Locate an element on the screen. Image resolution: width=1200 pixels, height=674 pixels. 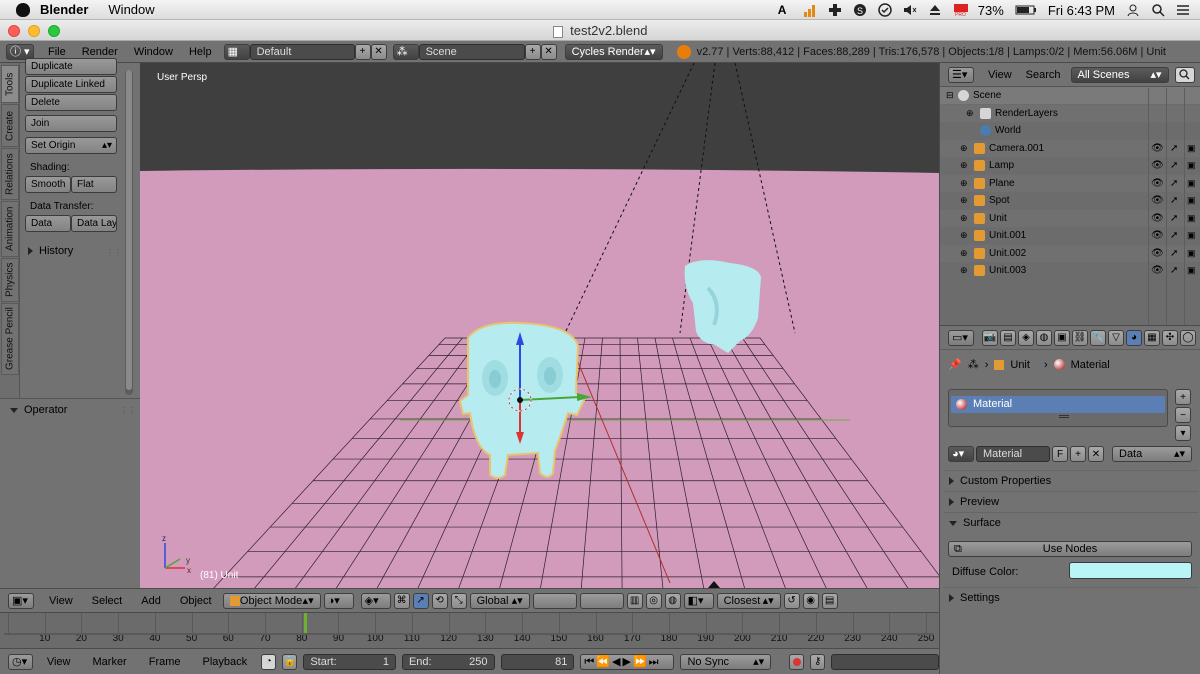
close-window-button is located at coordinates (14, 31).